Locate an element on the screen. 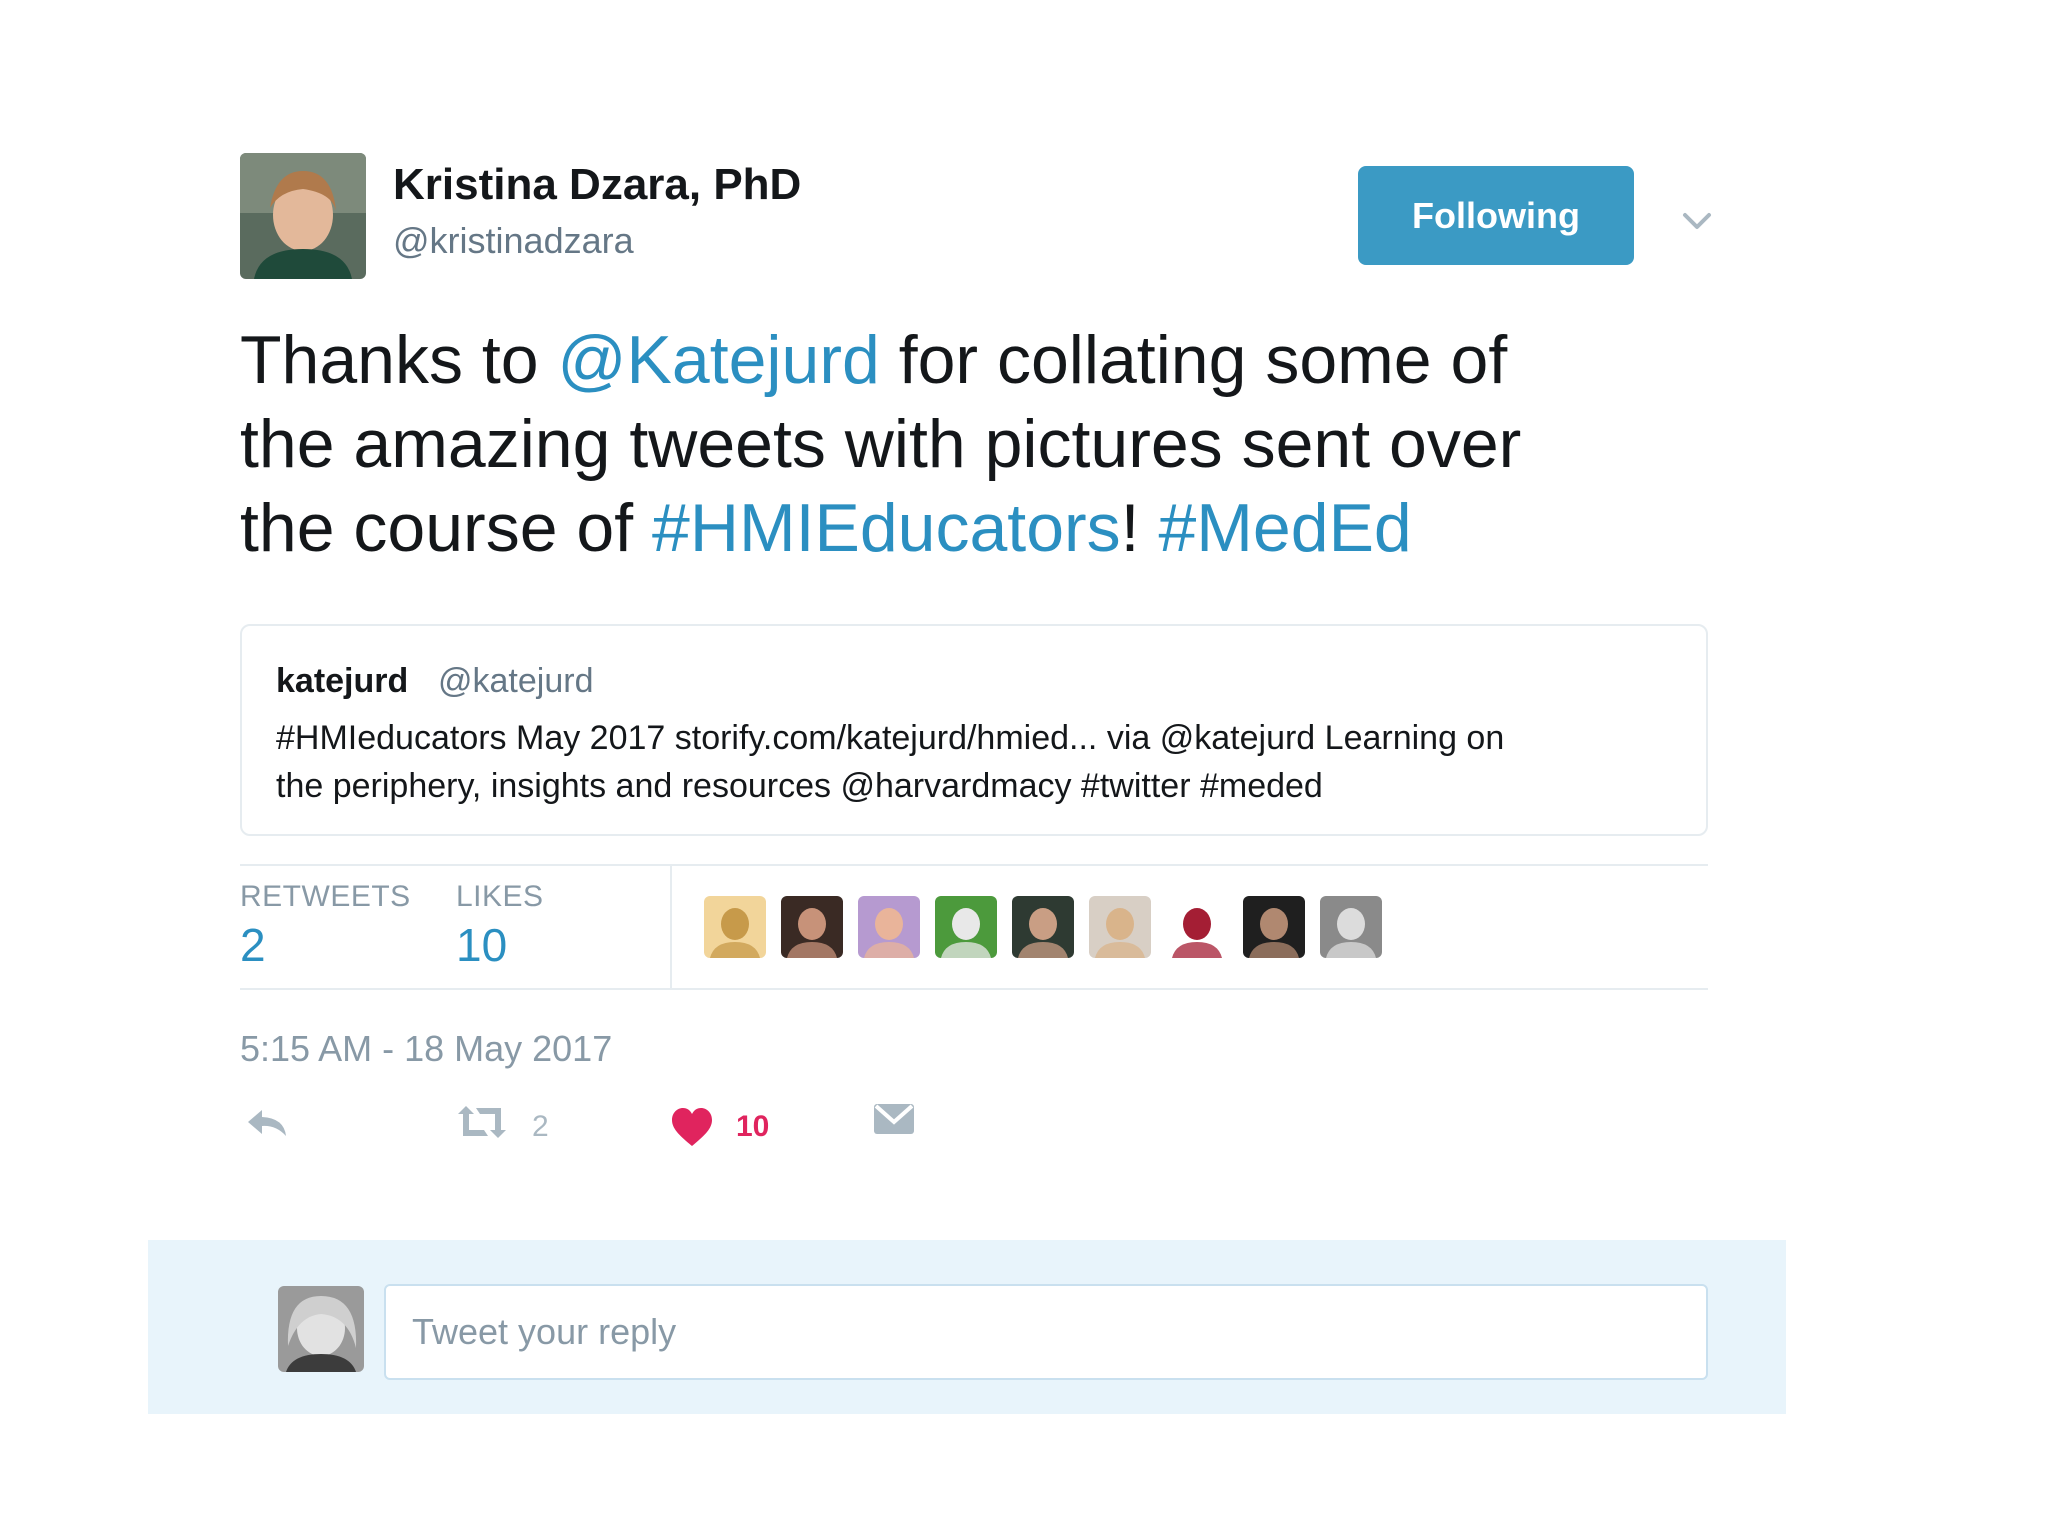 This screenshot has height=1536, width=2048. author-handle: @kristinadzara is located at coordinates (513, 241).